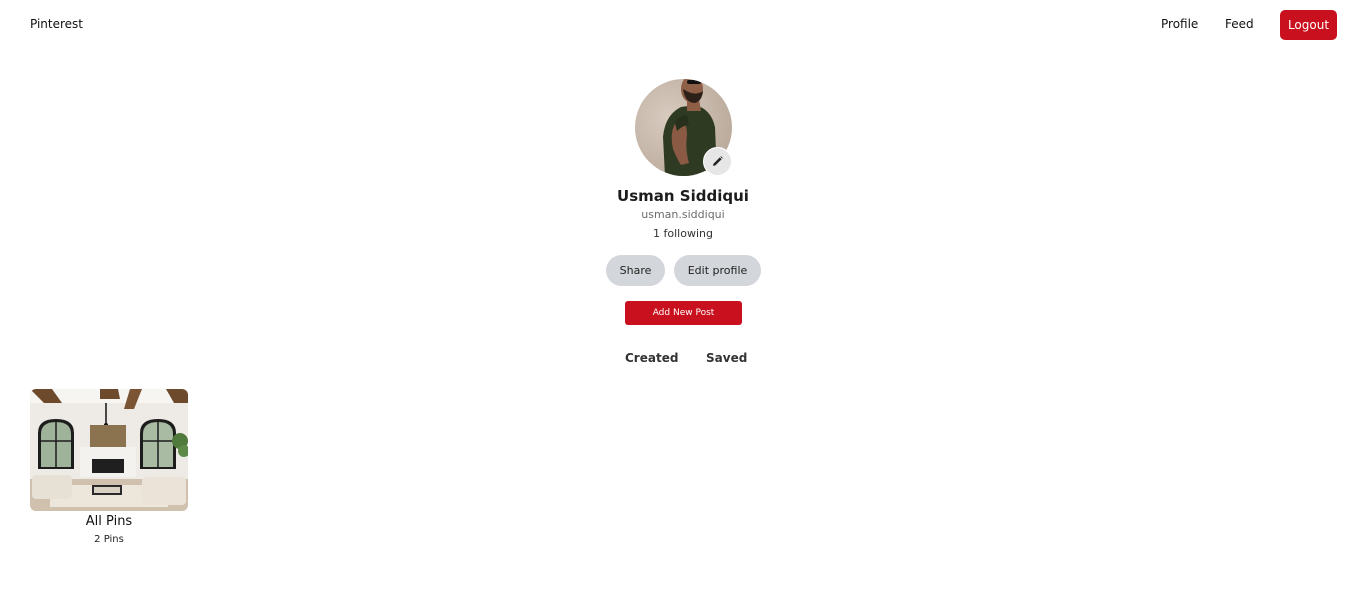 Image resolution: width=1367 pixels, height=598 pixels. What do you see at coordinates (109, 521) in the screenshot?
I see `board-title: All Pins` at bounding box center [109, 521].